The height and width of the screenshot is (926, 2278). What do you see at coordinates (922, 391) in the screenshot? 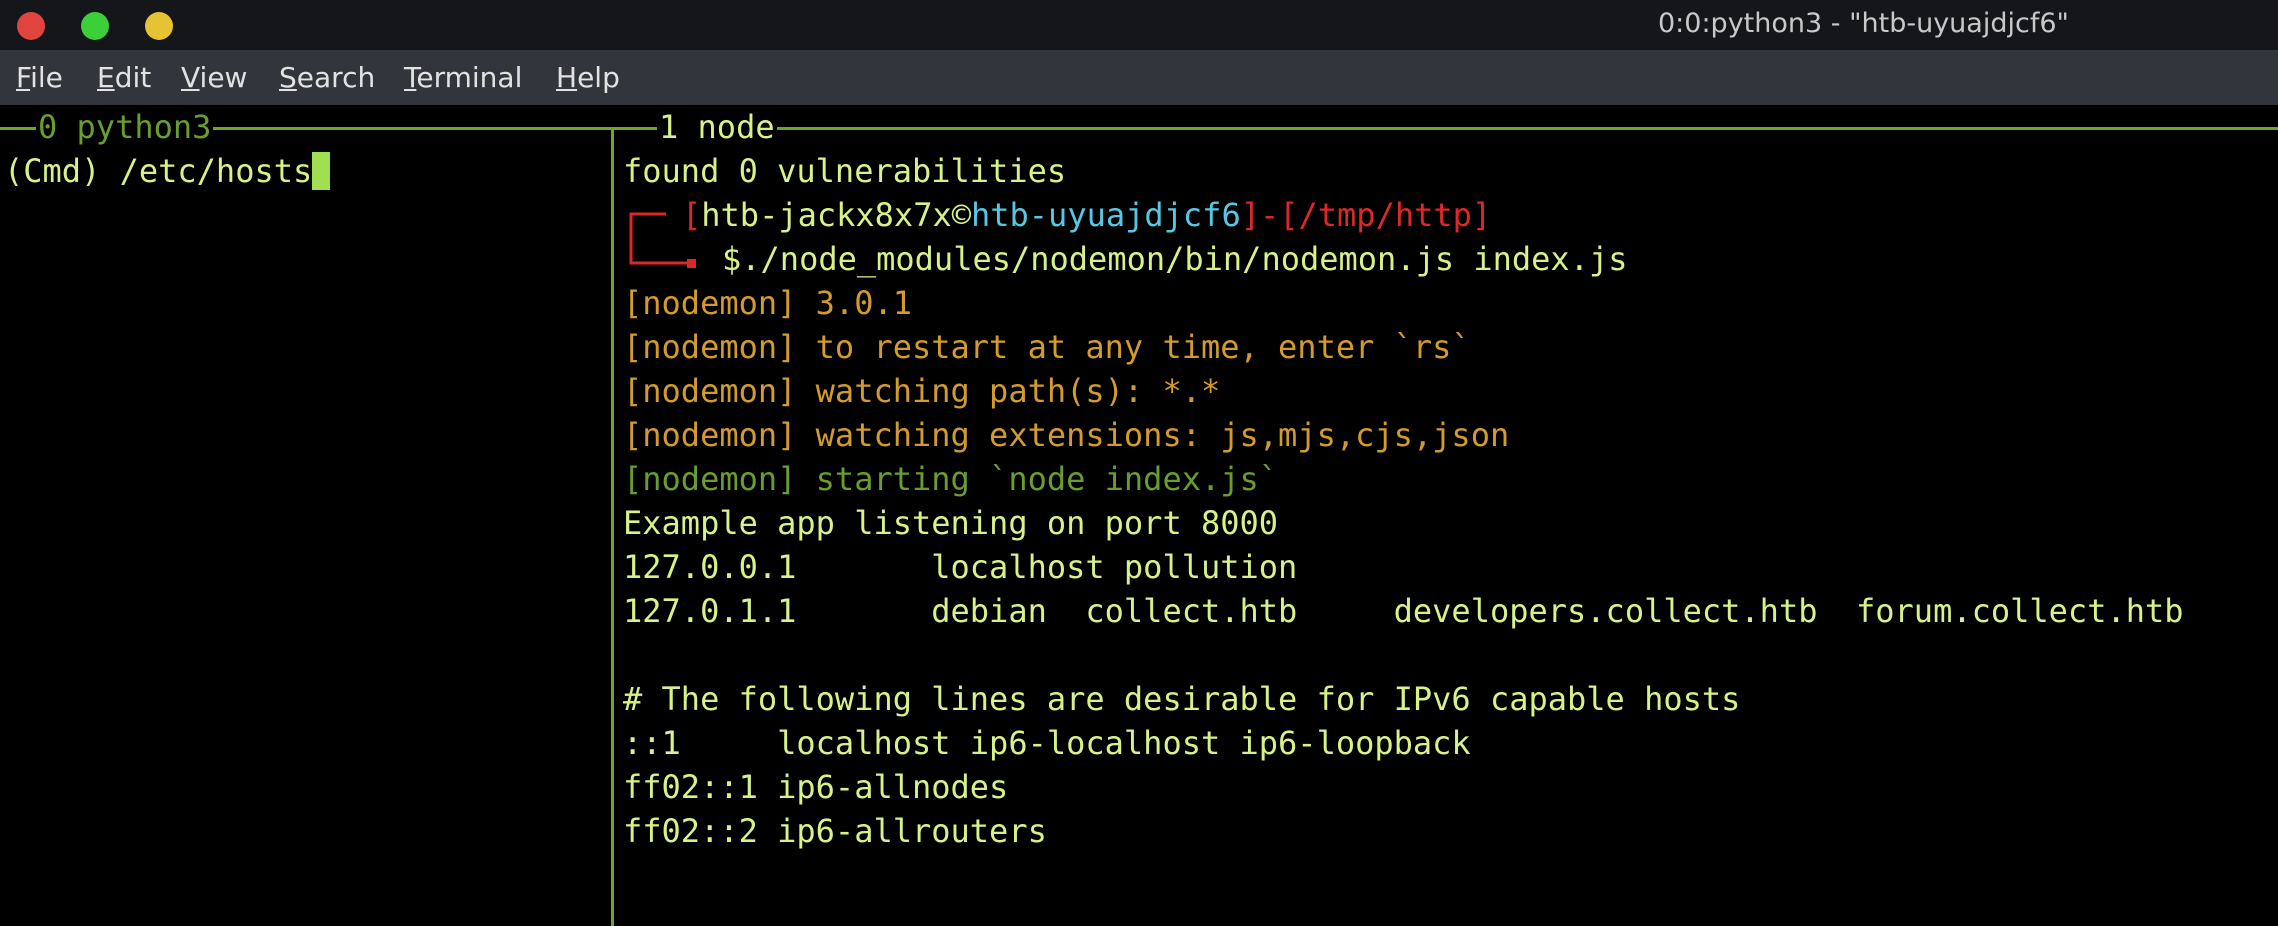
I see `nodemon-line: [nodemon] watching path(s): *.*` at bounding box center [922, 391].